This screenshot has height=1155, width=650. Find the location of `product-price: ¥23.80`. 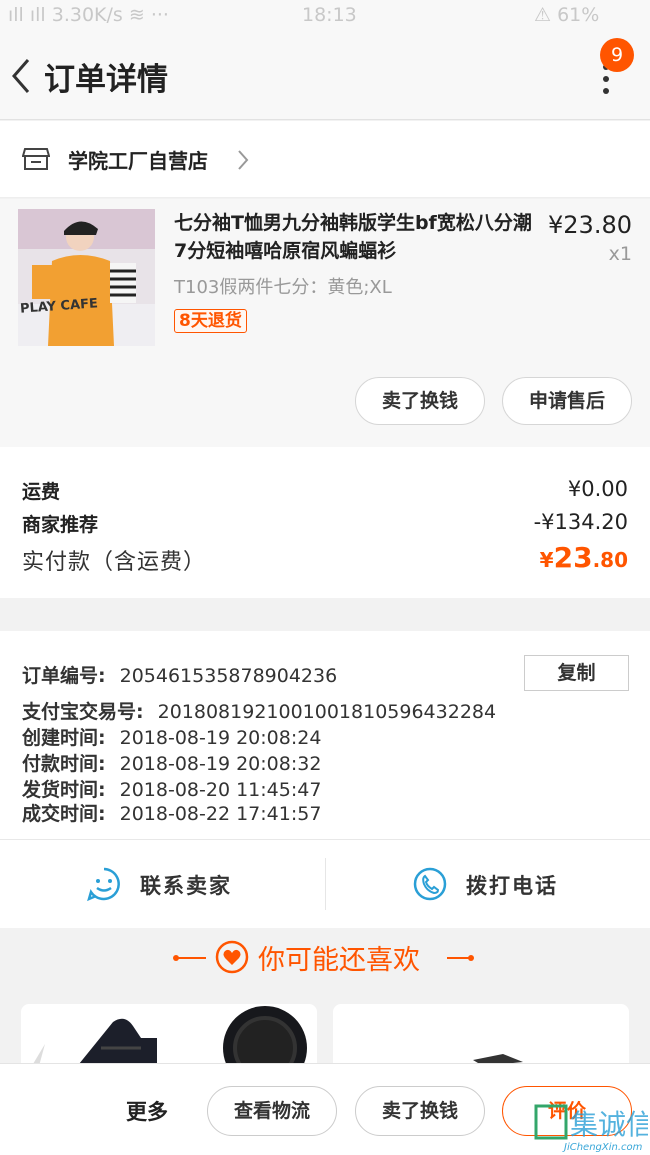

product-price: ¥23.80 is located at coordinates (590, 225).